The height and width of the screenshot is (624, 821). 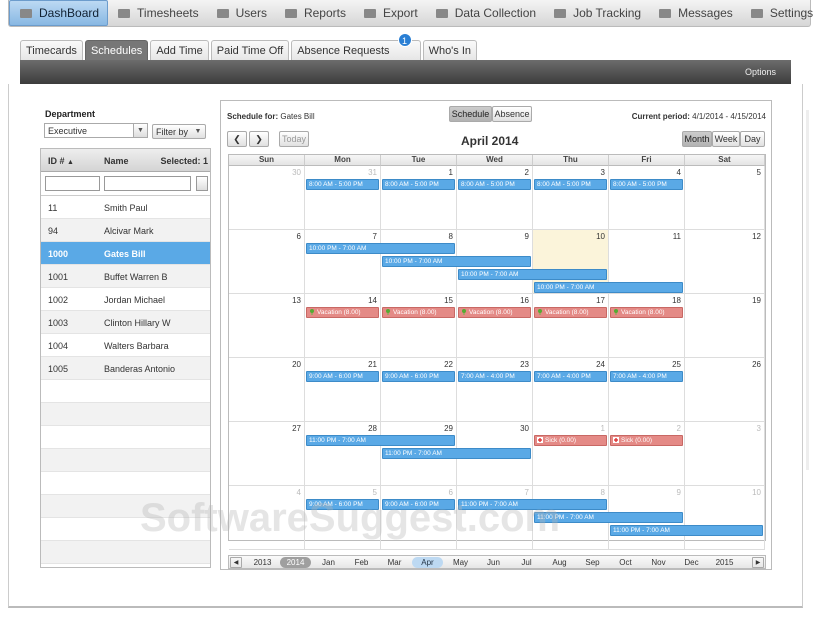 What do you see at coordinates (571, 390) in the screenshot?
I see `day-cell: 24` at bounding box center [571, 390].